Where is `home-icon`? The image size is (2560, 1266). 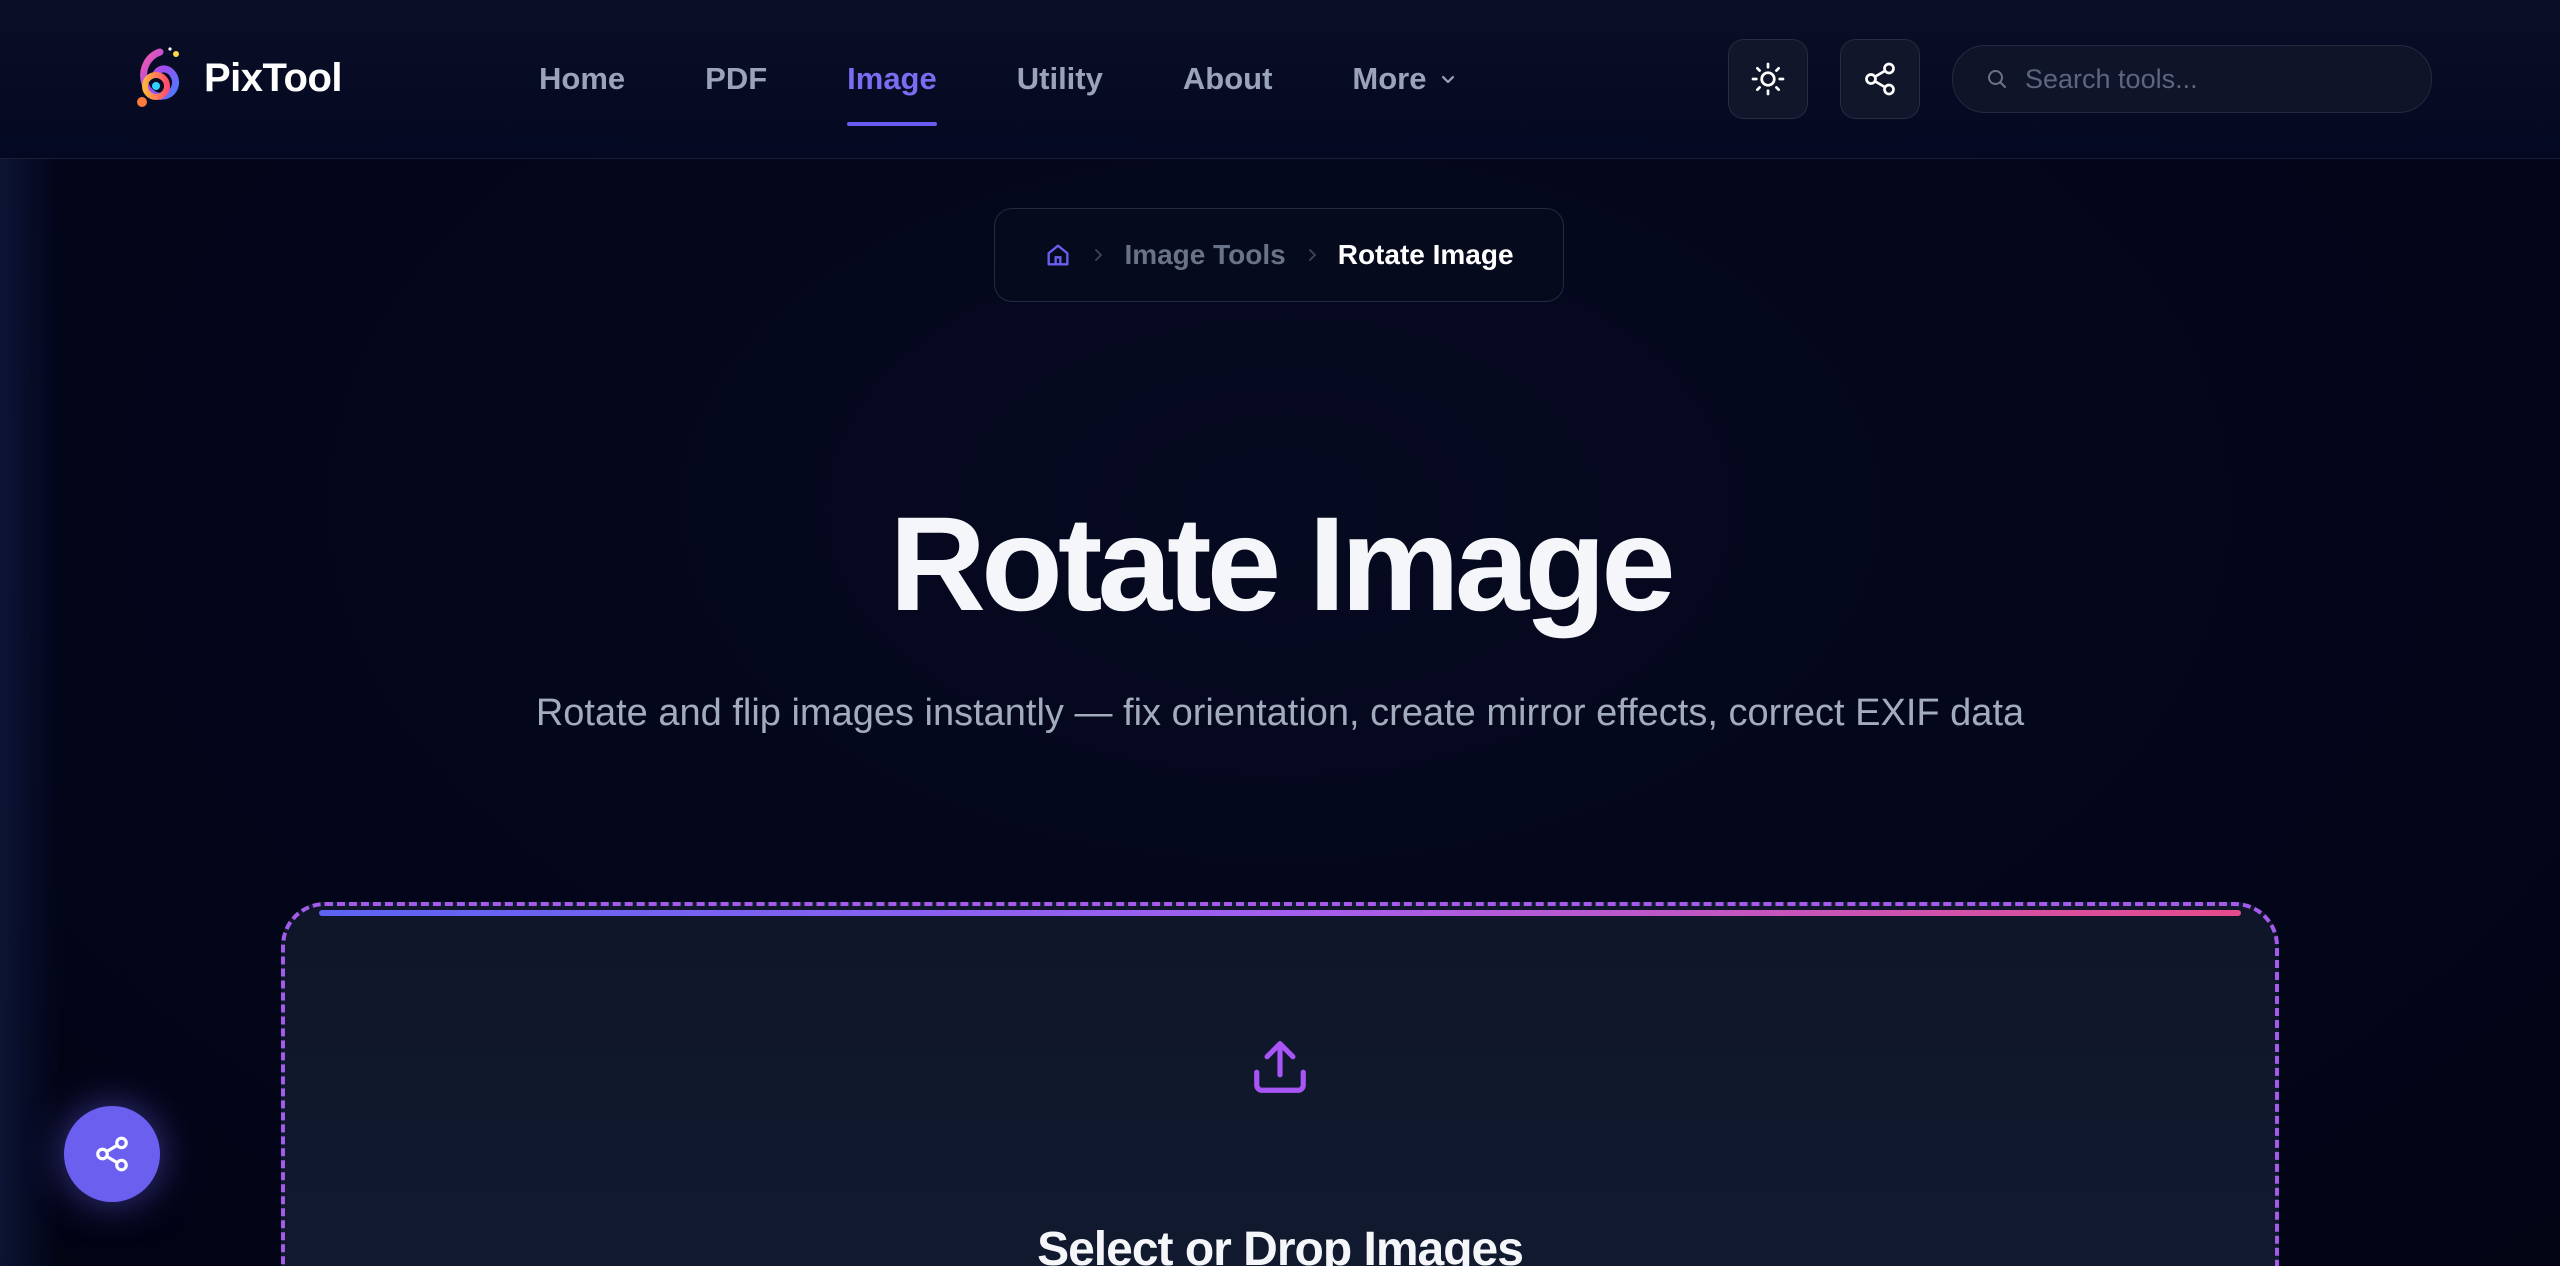
home-icon is located at coordinates (1058, 255).